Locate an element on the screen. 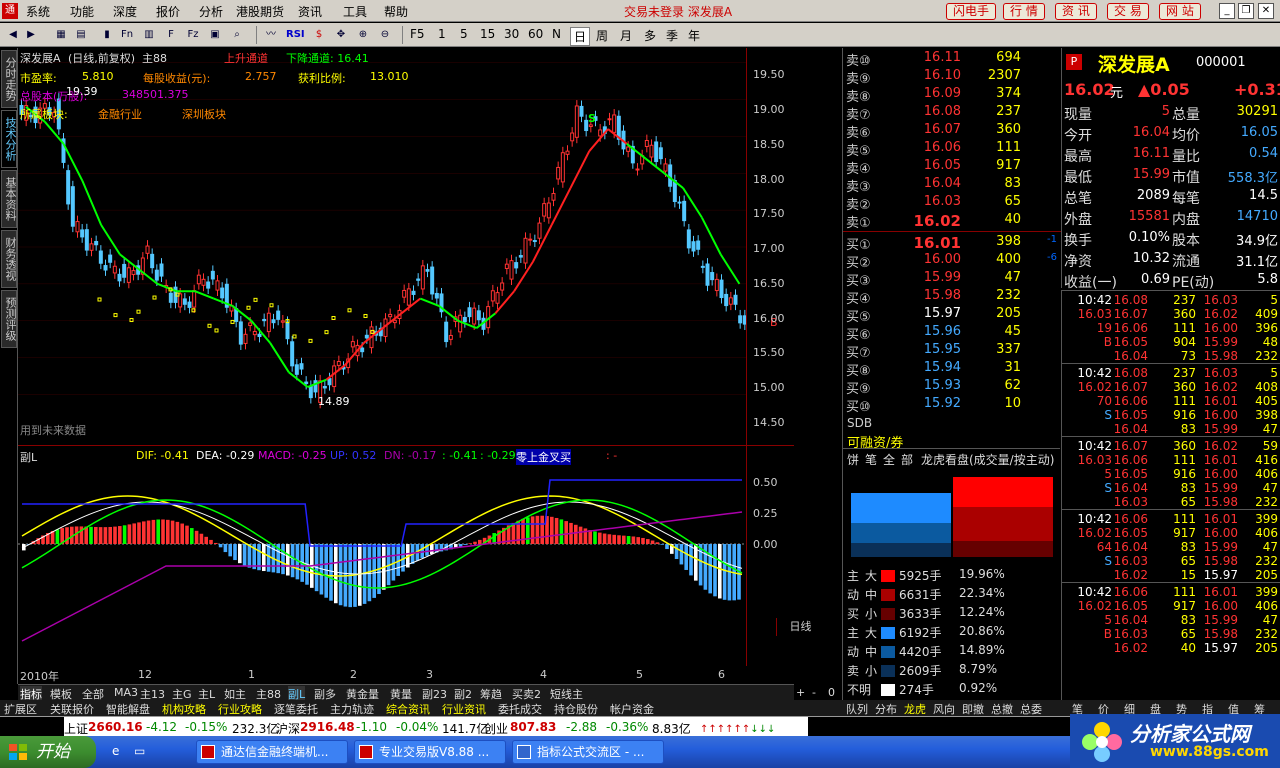  back-icon: ◀ is located at coordinates (13, 35).